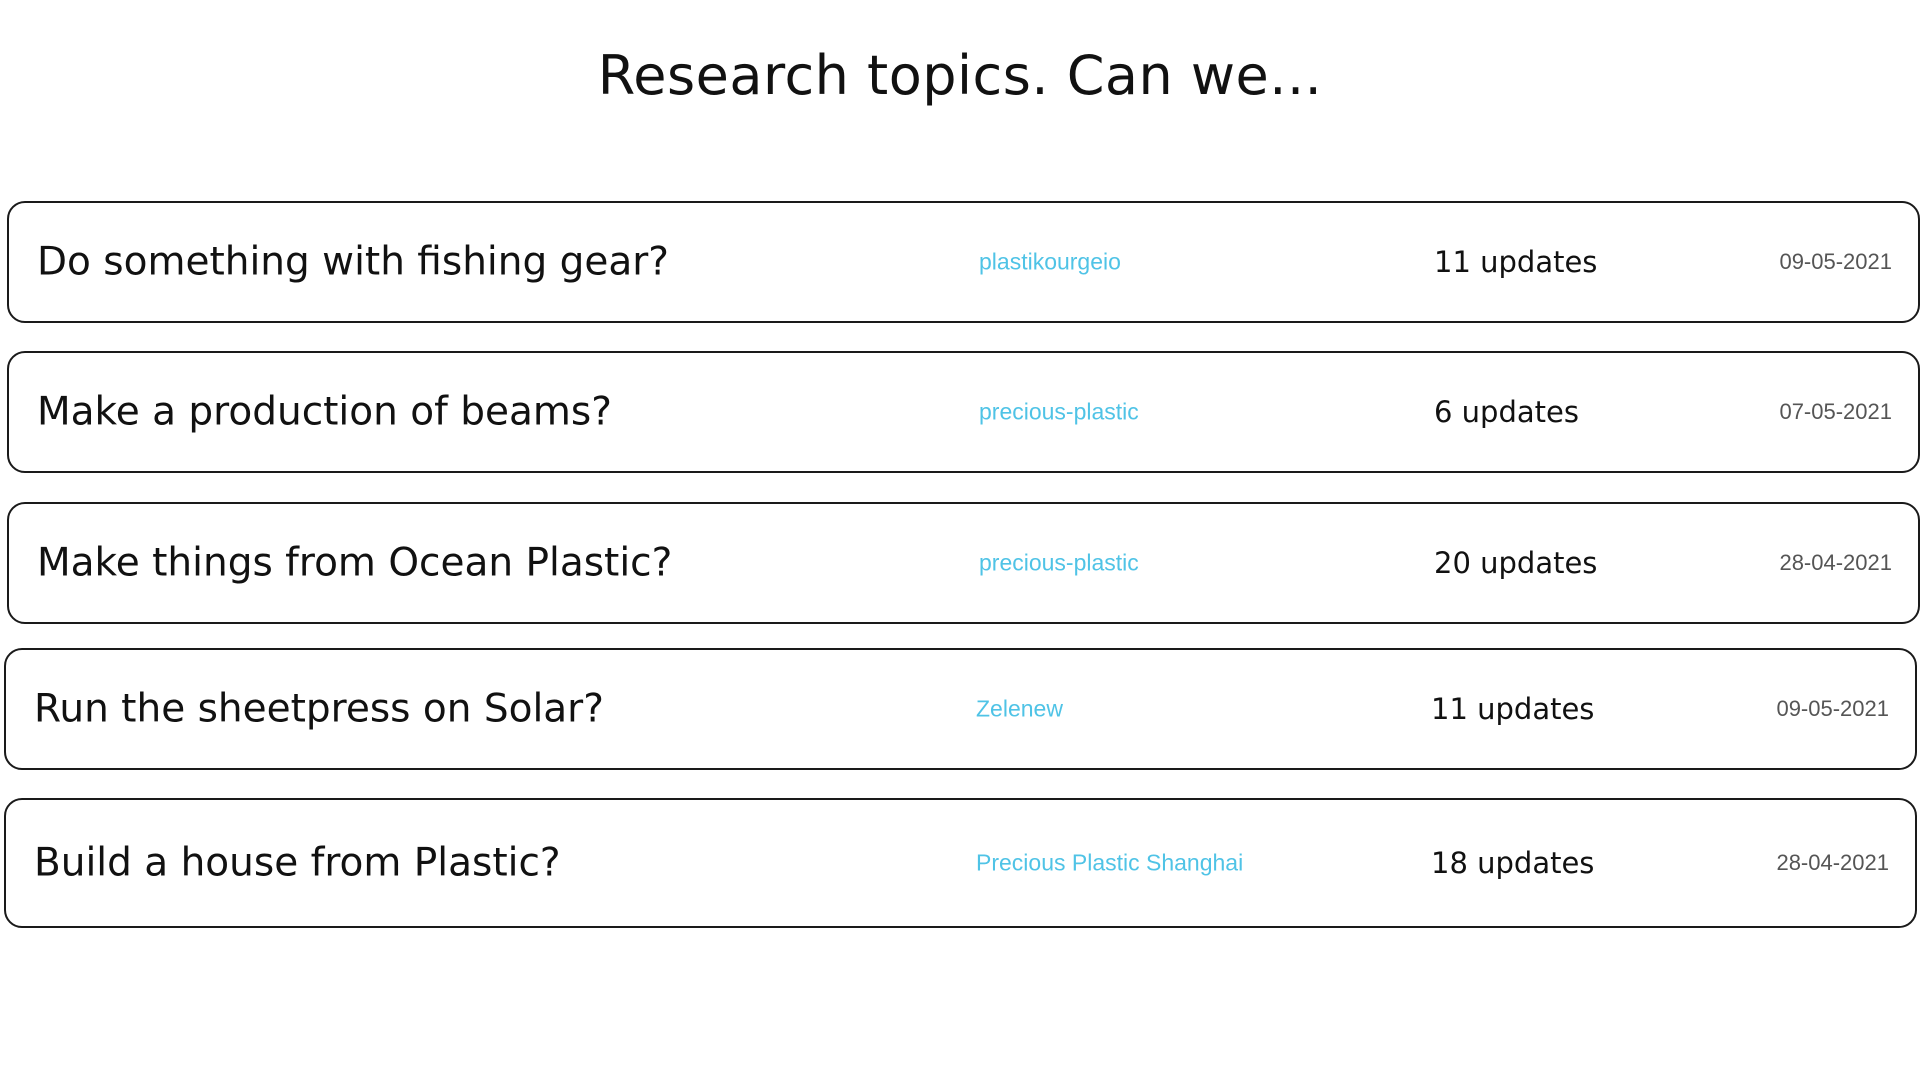 The width and height of the screenshot is (1920, 1080). I want to click on topic-title: Do something with fishing gear?, so click(353, 262).